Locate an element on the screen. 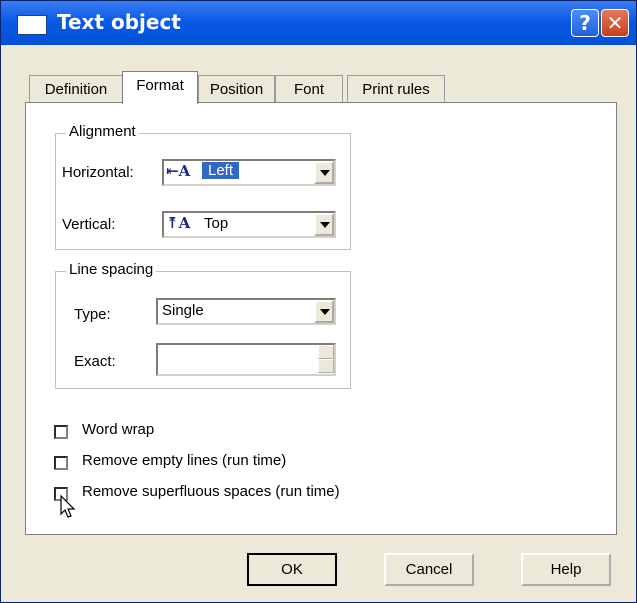  title-bar: Text object ? ✕ is located at coordinates (318, 23).